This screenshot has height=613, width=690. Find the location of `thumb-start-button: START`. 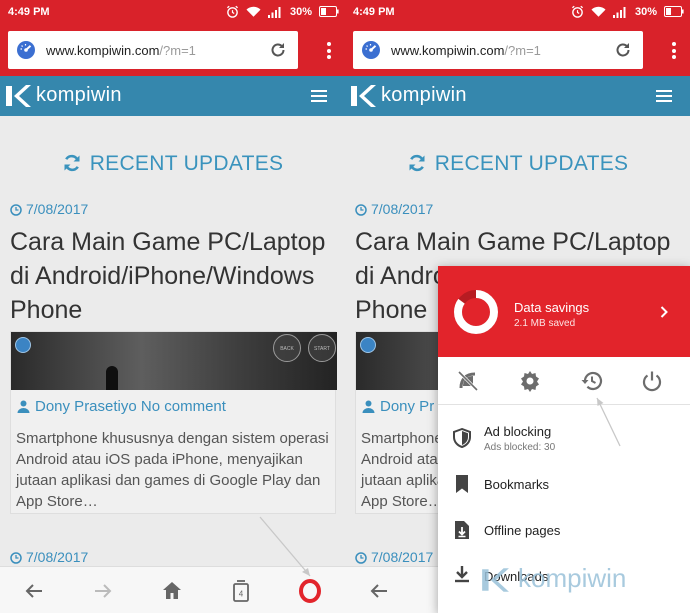

thumb-start-button: START is located at coordinates (322, 348).